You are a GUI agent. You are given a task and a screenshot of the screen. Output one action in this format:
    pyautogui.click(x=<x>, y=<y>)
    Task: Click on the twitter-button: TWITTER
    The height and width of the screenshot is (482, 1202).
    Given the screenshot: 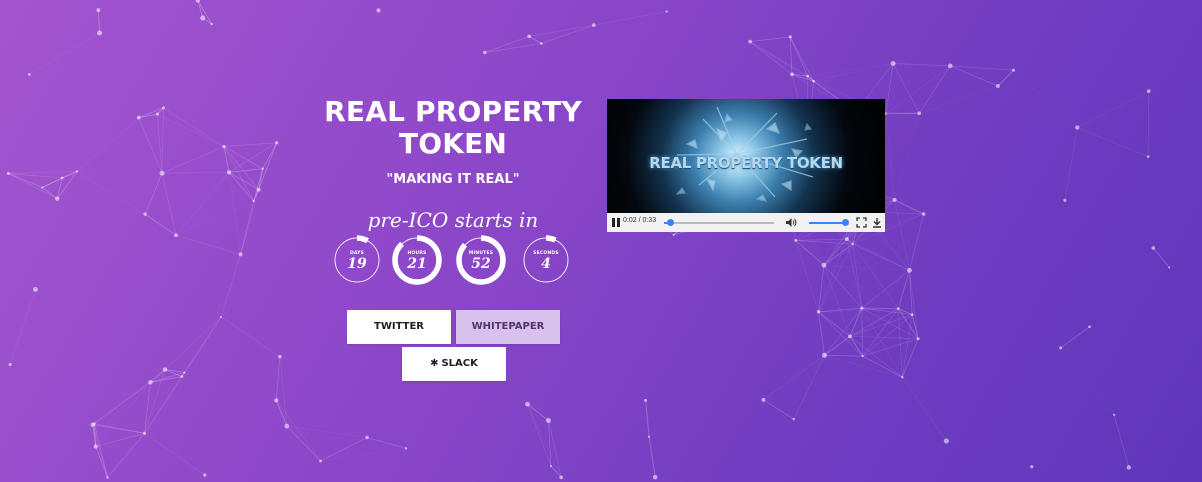 What is the action you would take?
    pyautogui.click(x=399, y=327)
    